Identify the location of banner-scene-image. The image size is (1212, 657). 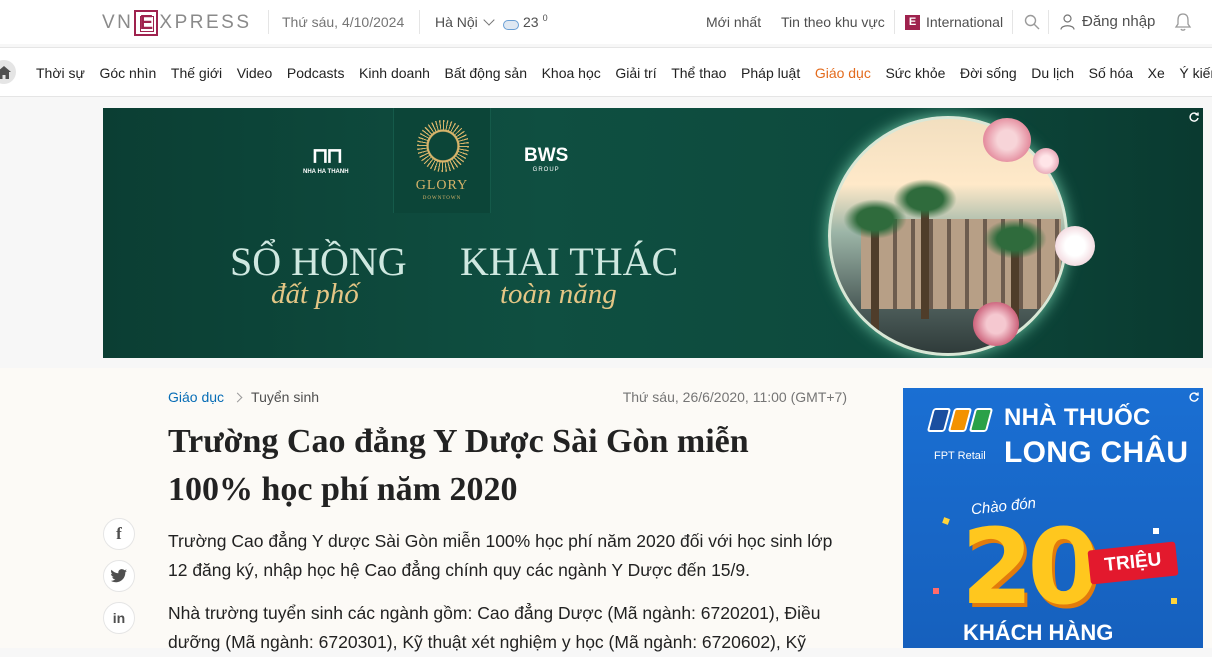
(948, 236).